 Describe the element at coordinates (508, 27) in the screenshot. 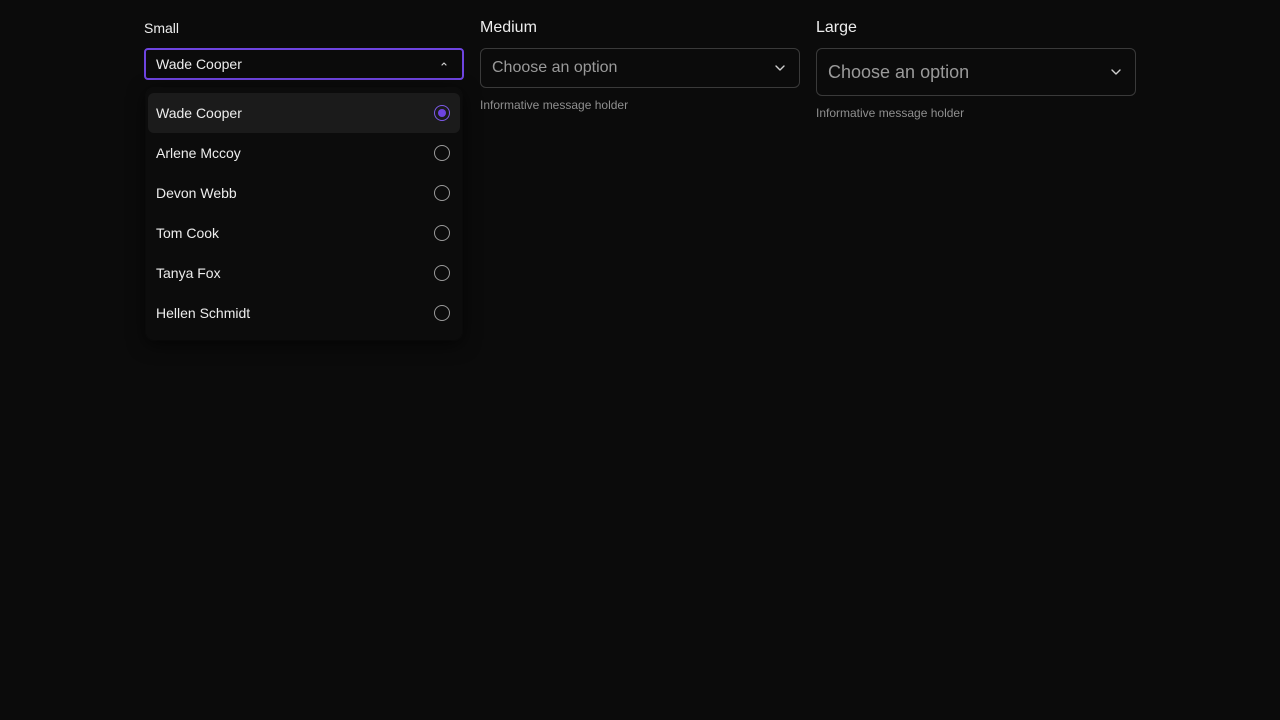

I see `medium-select-label: Medium` at that location.